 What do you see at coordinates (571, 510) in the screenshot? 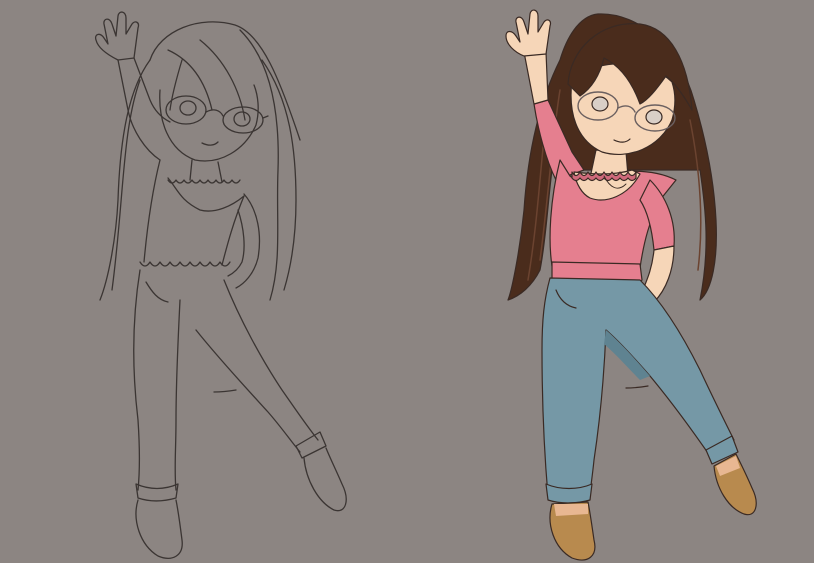
I see `ankle-left` at bounding box center [571, 510].